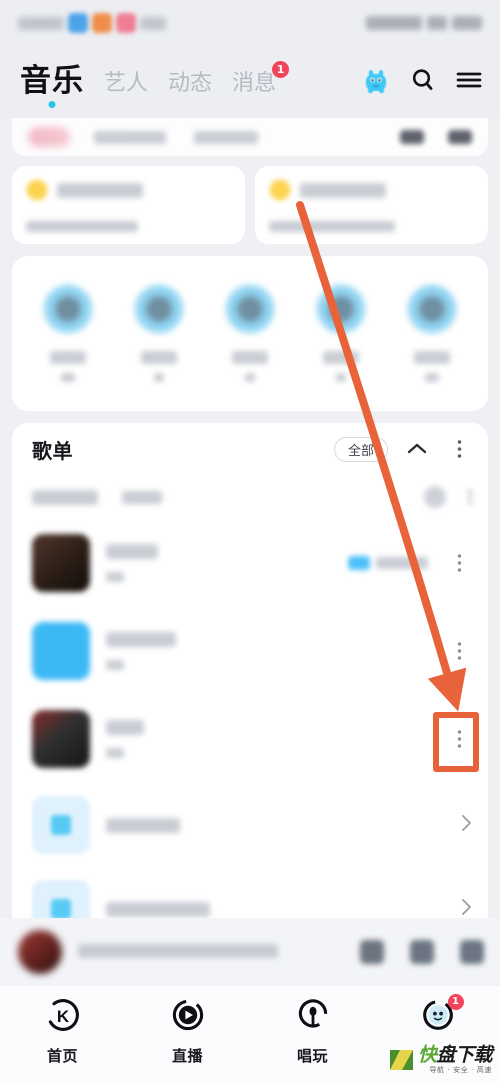 This screenshot has height=1084, width=500. What do you see at coordinates (372, 952) in the screenshot?
I see `mini-player-playlist-icon` at bounding box center [372, 952].